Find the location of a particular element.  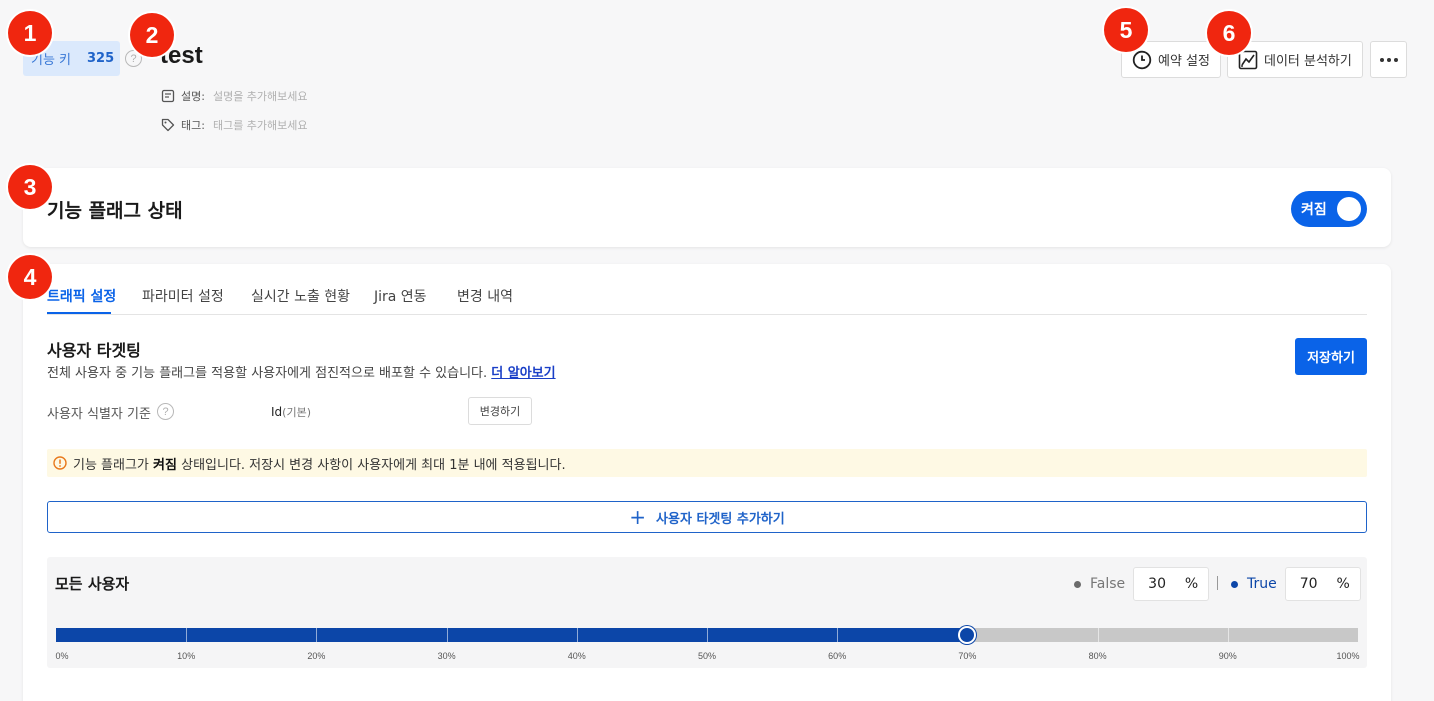

slider-tick-label: 20% is located at coordinates (316, 656).